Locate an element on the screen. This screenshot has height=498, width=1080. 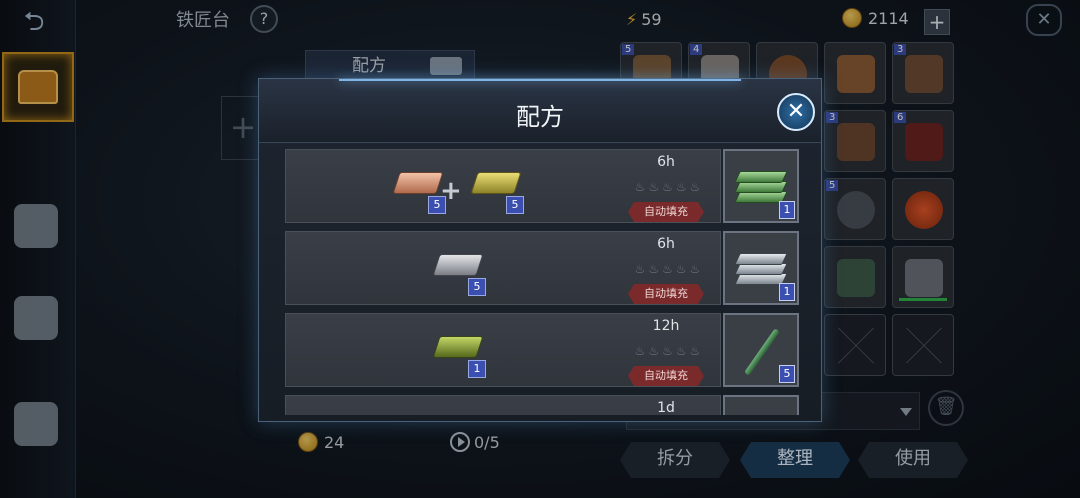
jade-ingot-icon is located at coordinates (458, 347).